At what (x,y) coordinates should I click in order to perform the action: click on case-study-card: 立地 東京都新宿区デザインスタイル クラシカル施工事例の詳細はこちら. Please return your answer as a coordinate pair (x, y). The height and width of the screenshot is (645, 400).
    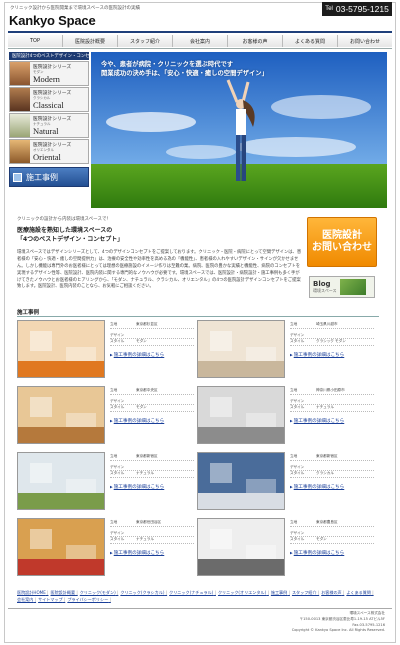
    Looking at the image, I should click on (286, 482).